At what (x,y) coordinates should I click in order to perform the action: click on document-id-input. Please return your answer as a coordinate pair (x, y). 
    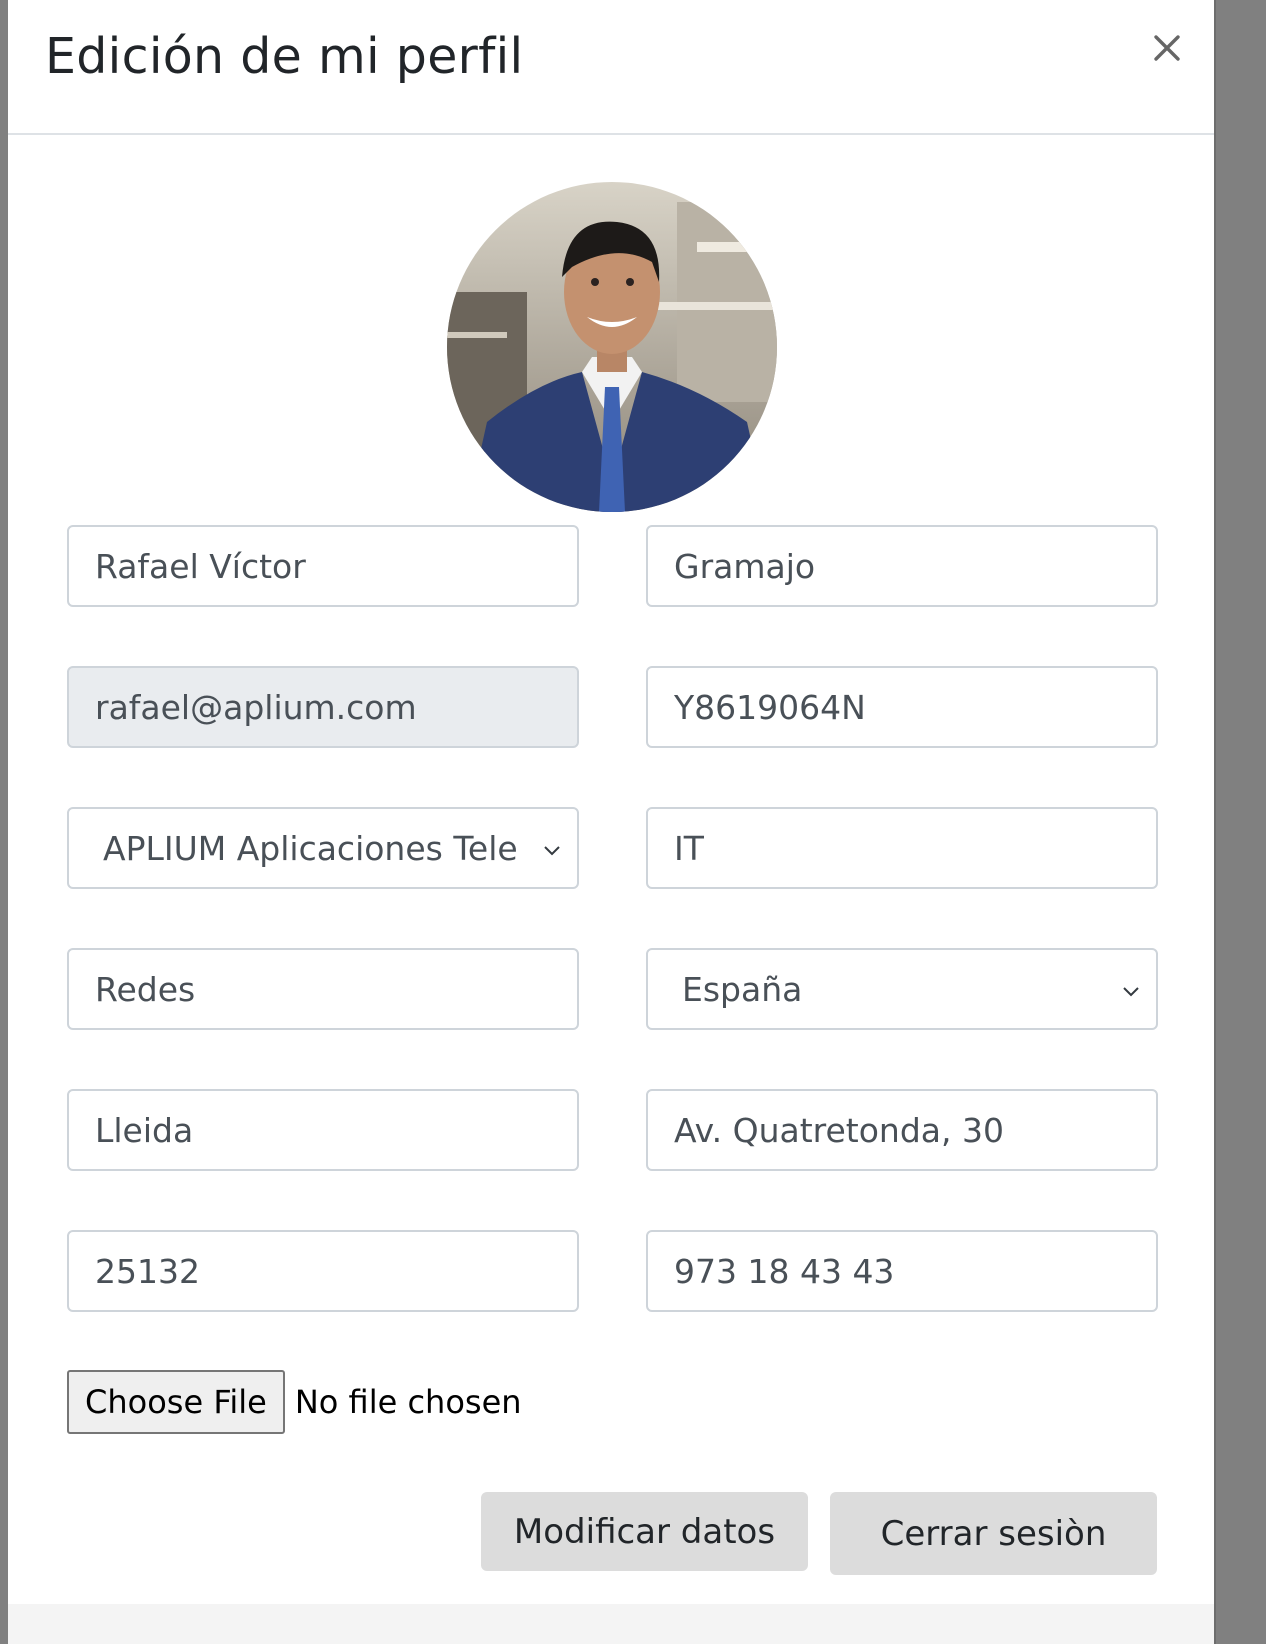
    Looking at the image, I should click on (902, 707).